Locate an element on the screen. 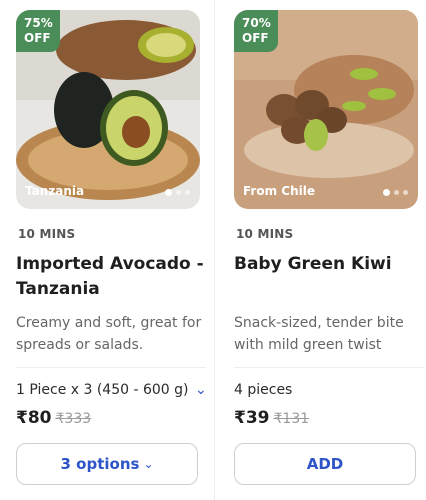 Image resolution: width=426 pixels, height=500 pixels. variant-label: 4 pieces is located at coordinates (263, 390).